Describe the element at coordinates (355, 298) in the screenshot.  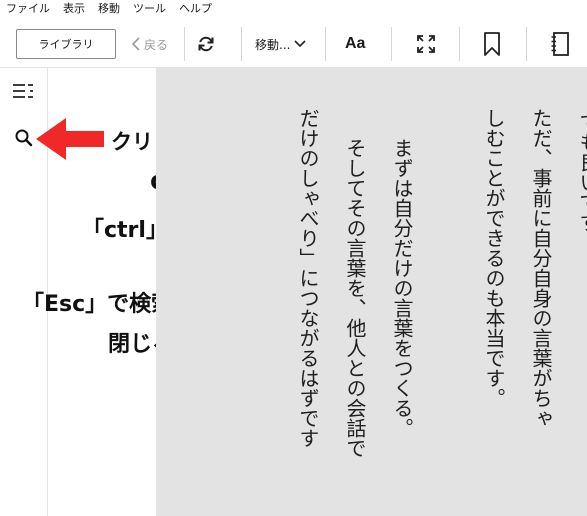
I see `text-column: そしてその言葉を、他人との会話で` at that location.